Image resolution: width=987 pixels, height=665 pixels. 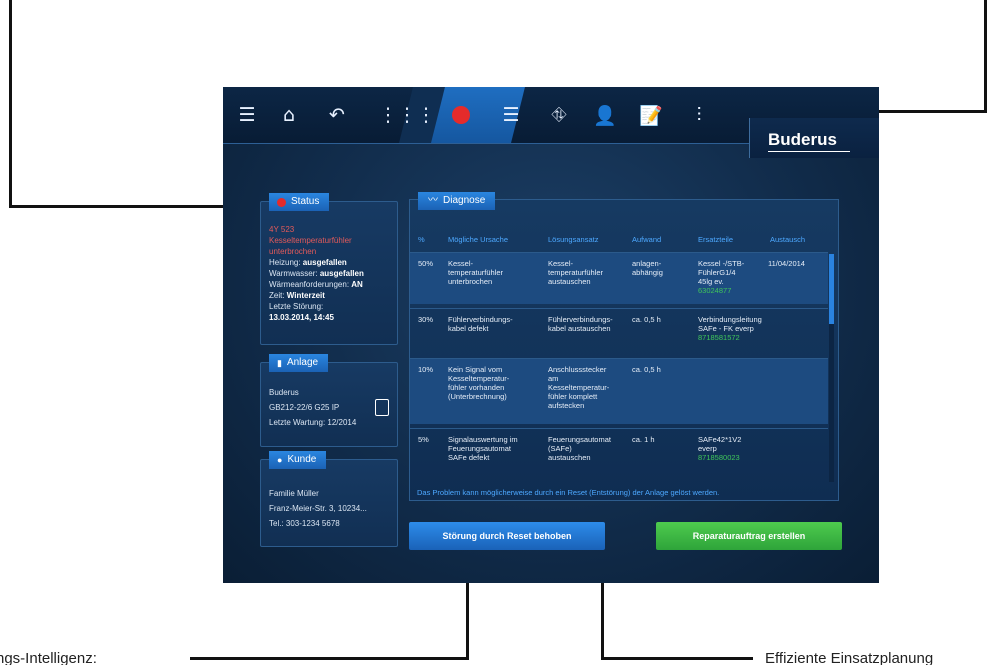 What do you see at coordinates (299, 202) in the screenshot?
I see `status-card-tab: Status` at bounding box center [299, 202].